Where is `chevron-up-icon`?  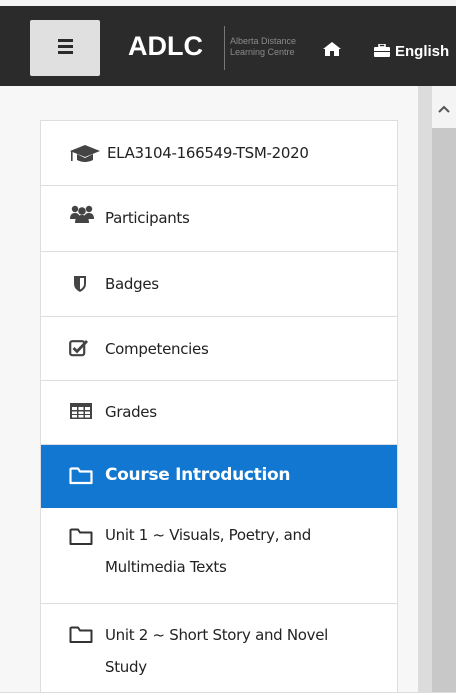 chevron-up-icon is located at coordinates (444, 107).